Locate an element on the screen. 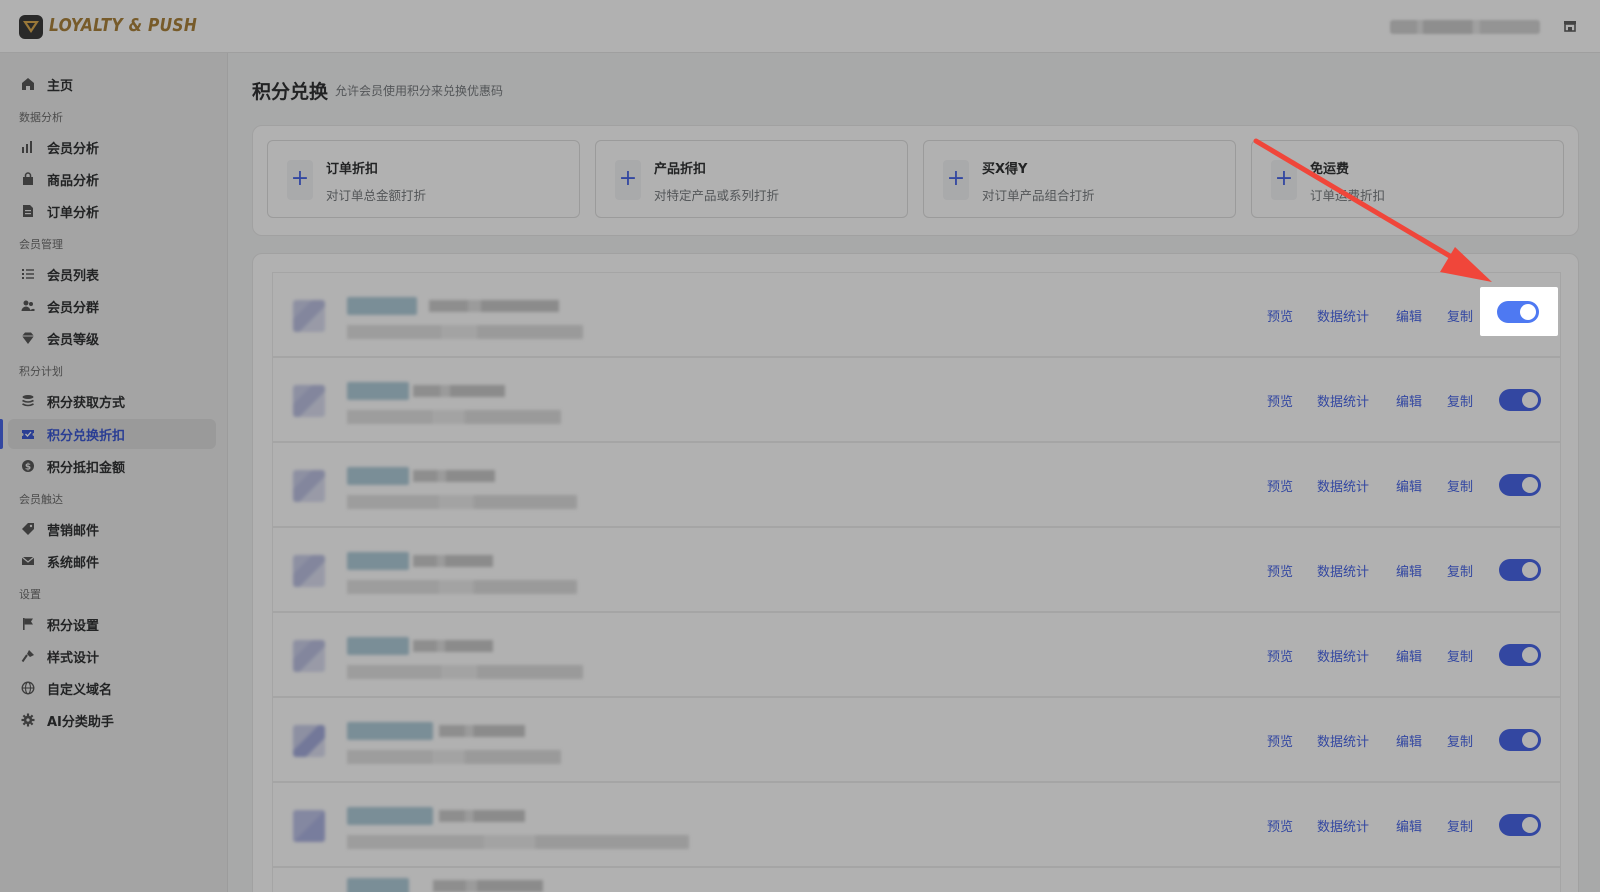  sidebar-item-label: 会员等级 is located at coordinates (73, 340).